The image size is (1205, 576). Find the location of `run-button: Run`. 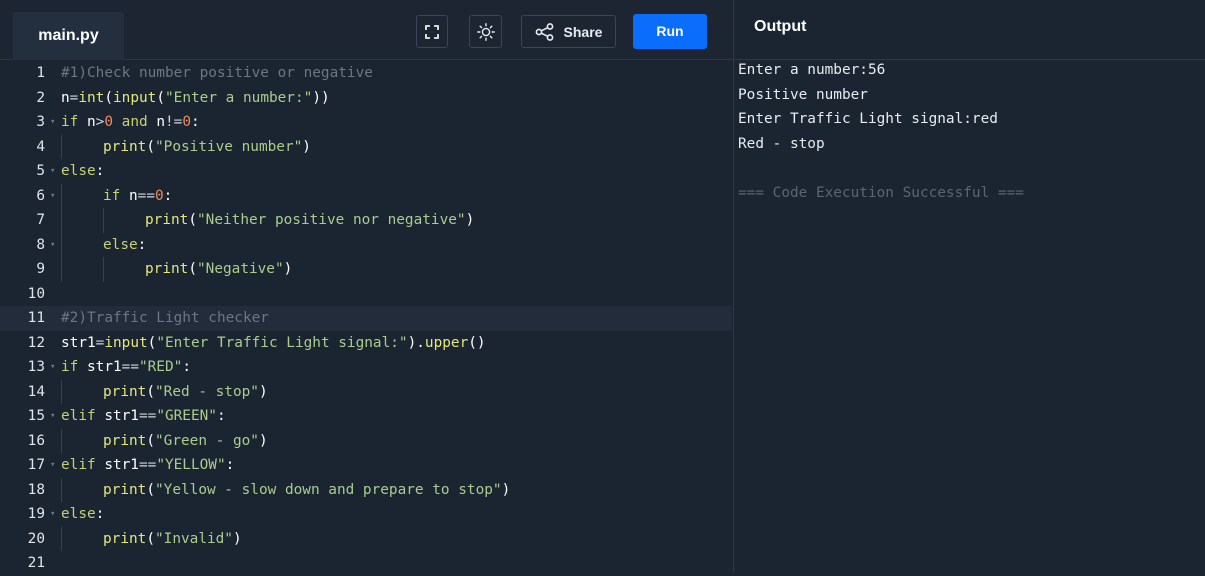

run-button: Run is located at coordinates (670, 31).